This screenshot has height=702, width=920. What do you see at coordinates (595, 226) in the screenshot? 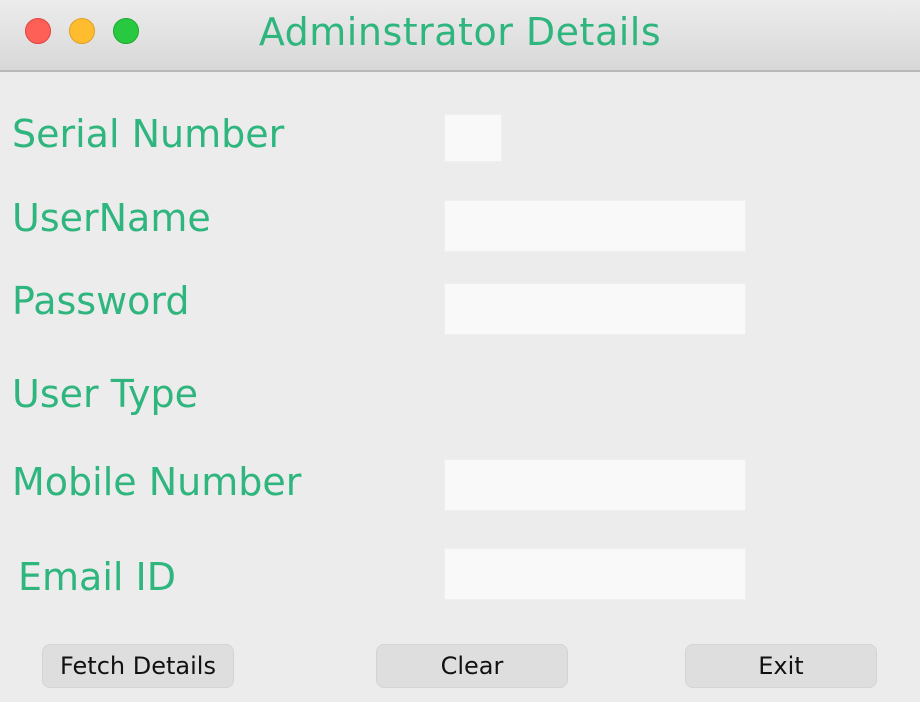
I see `username-field` at bounding box center [595, 226].